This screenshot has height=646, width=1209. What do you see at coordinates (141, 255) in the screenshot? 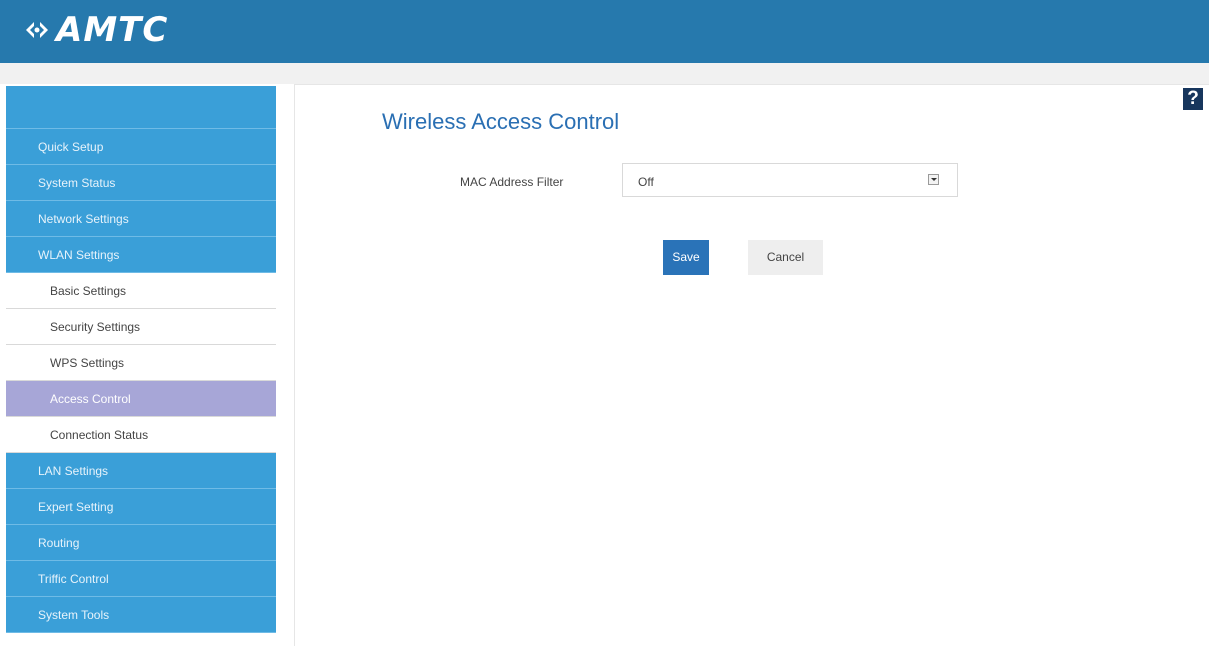
I see `sidebar-item-wlan-settings: WLAN Settings` at bounding box center [141, 255].